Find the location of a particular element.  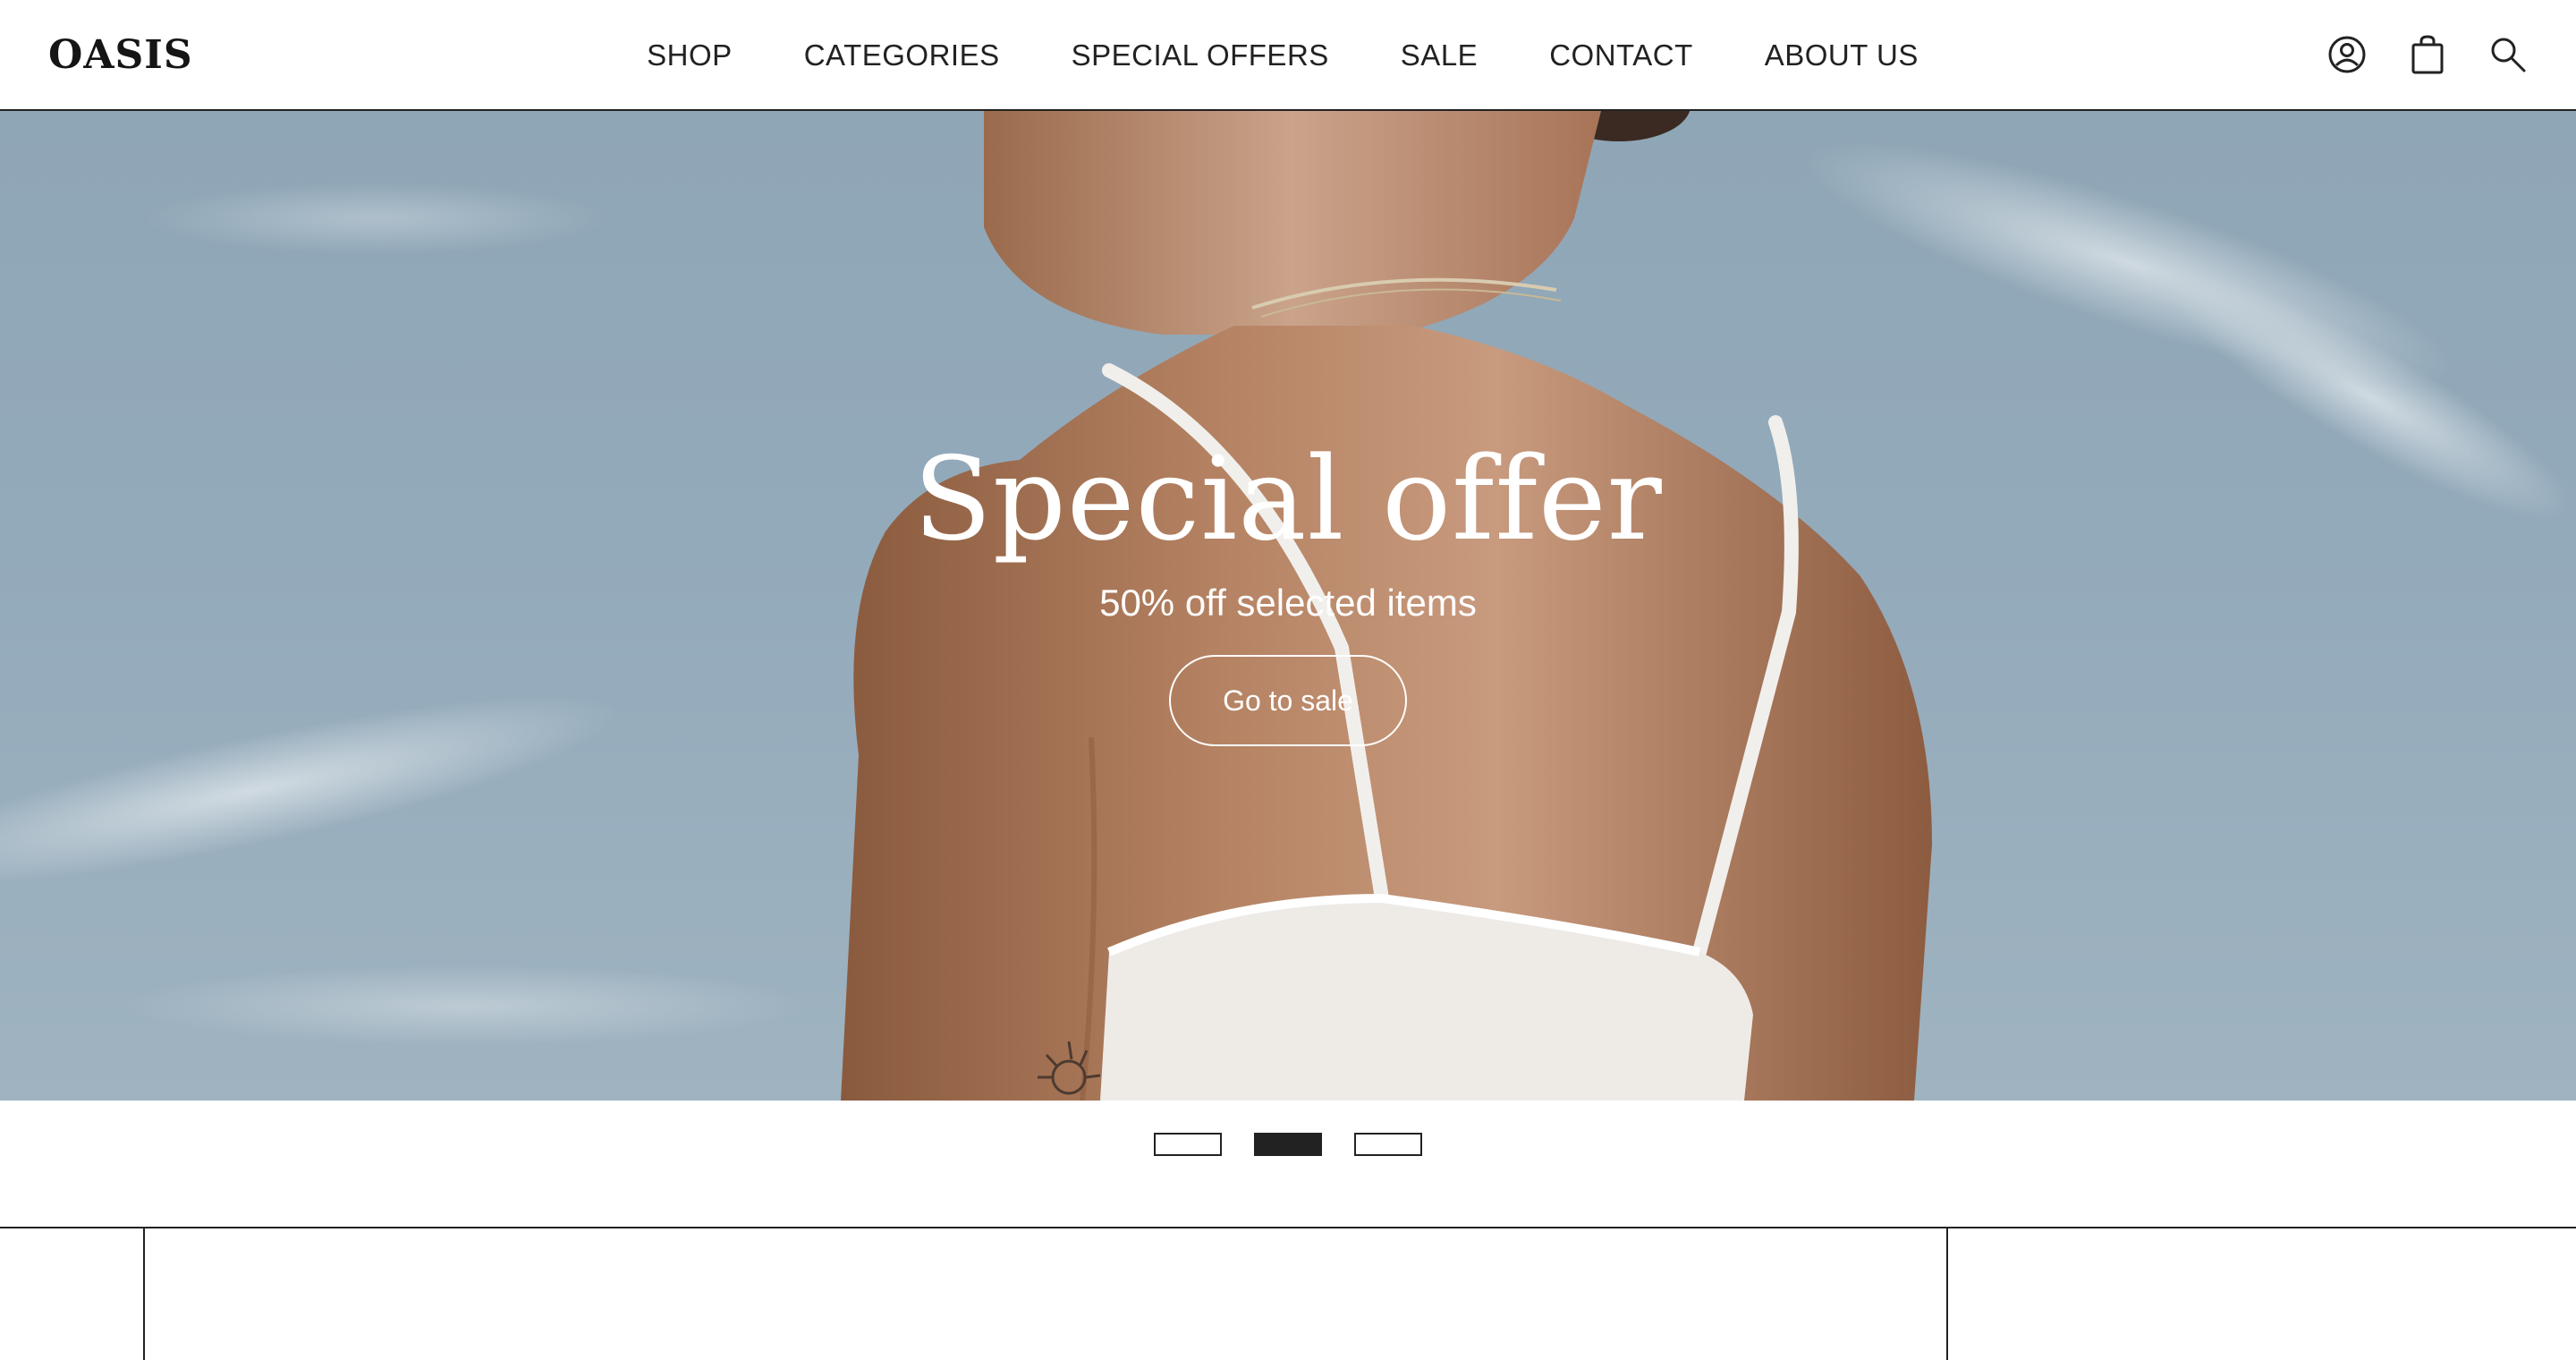

nav-item-categories: CATEGORIES is located at coordinates (902, 55).